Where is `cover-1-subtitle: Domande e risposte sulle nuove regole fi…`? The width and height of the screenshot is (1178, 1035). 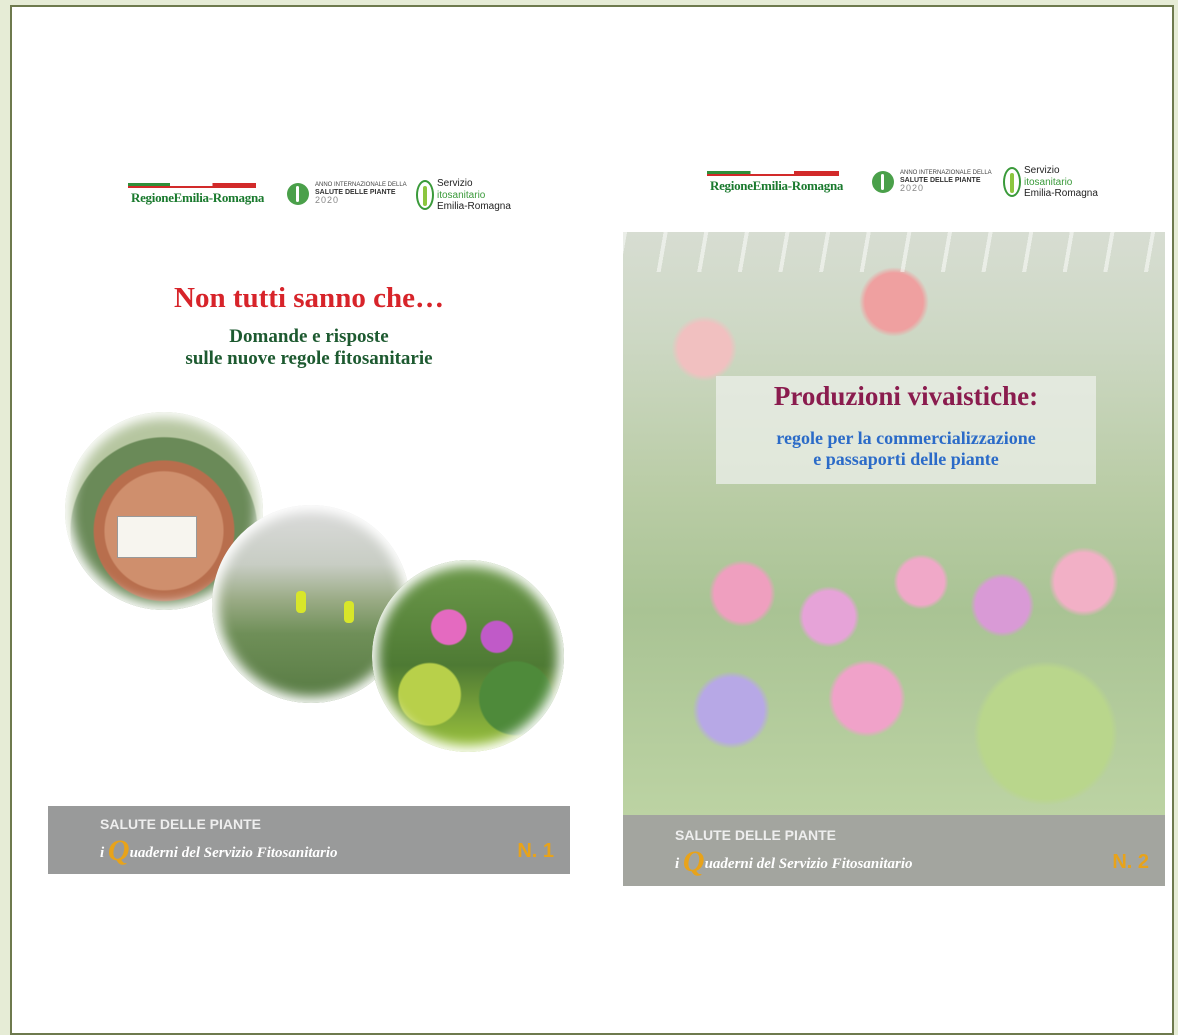 cover-1-subtitle: Domande e risposte sulle nuove regole fi… is located at coordinates (309, 347).